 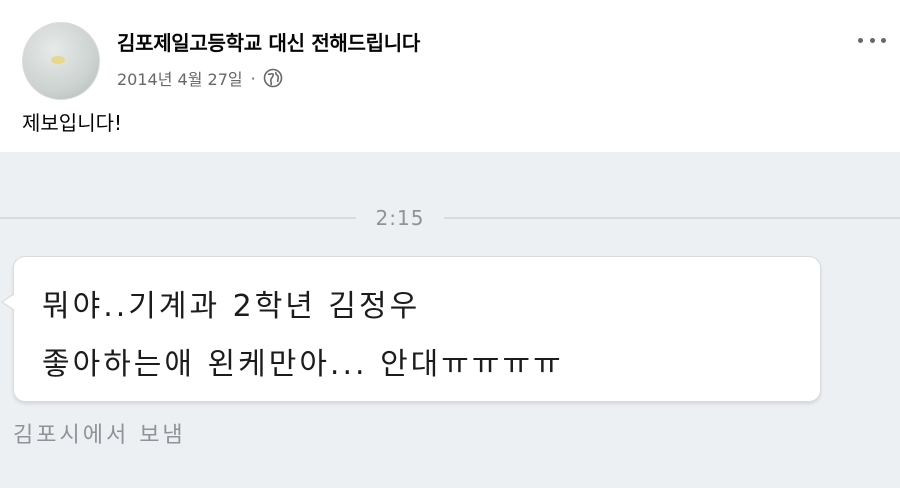 I want to click on divider-line-right, so click(x=672, y=218).